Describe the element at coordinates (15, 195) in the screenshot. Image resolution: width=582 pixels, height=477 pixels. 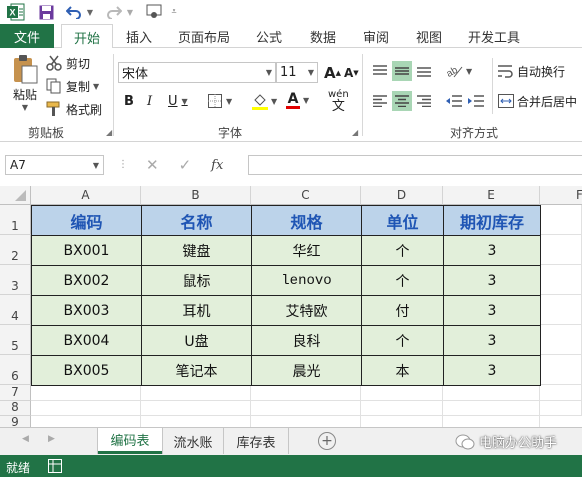
I see `select-all-corner` at that location.